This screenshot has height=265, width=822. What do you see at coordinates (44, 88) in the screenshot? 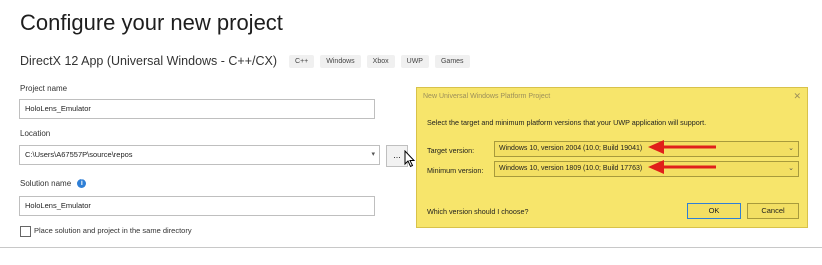
I see `project-name-label: Project name` at bounding box center [44, 88].